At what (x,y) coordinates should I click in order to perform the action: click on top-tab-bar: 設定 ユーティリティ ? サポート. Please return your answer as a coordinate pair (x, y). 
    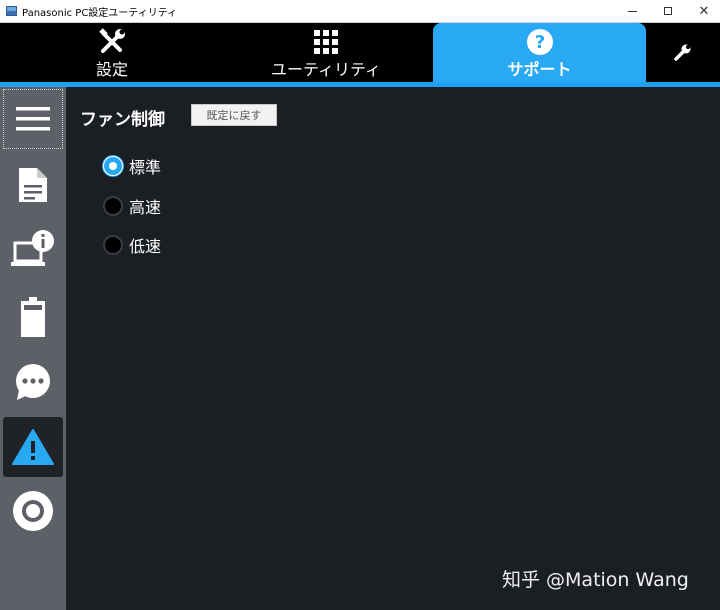
    Looking at the image, I should click on (360, 55).